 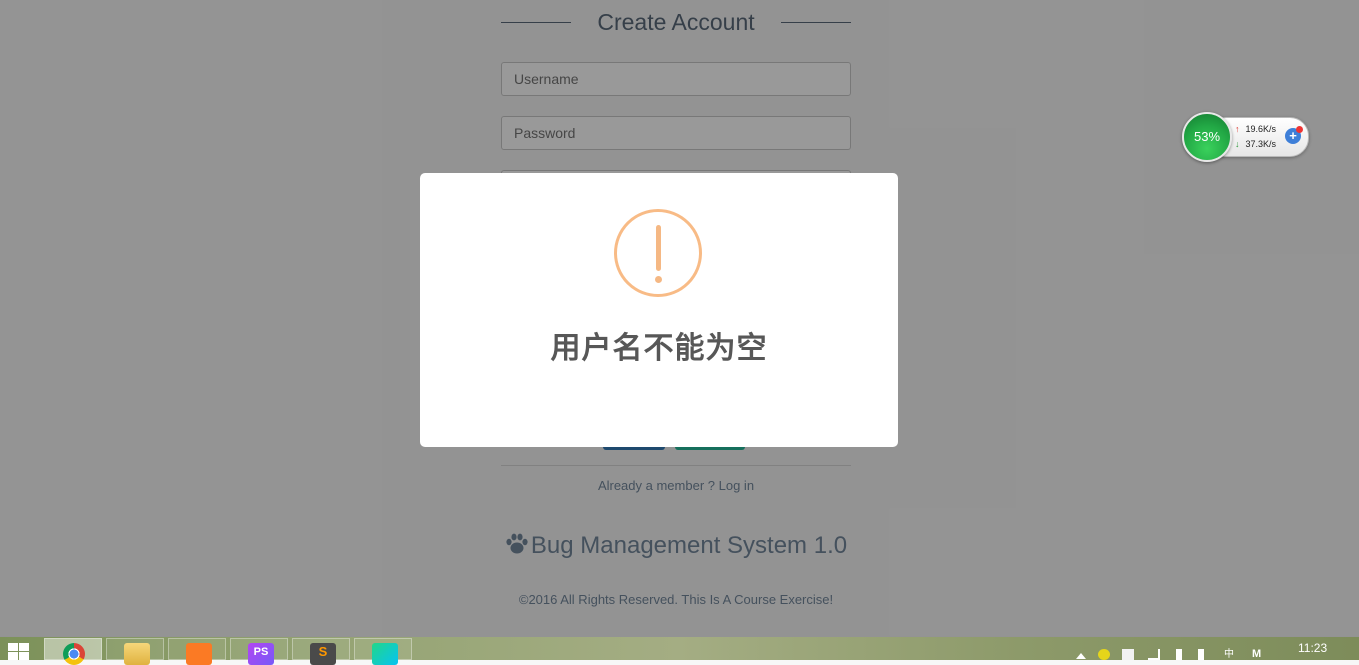 I want to click on warning-icon, so click(x=658, y=253).